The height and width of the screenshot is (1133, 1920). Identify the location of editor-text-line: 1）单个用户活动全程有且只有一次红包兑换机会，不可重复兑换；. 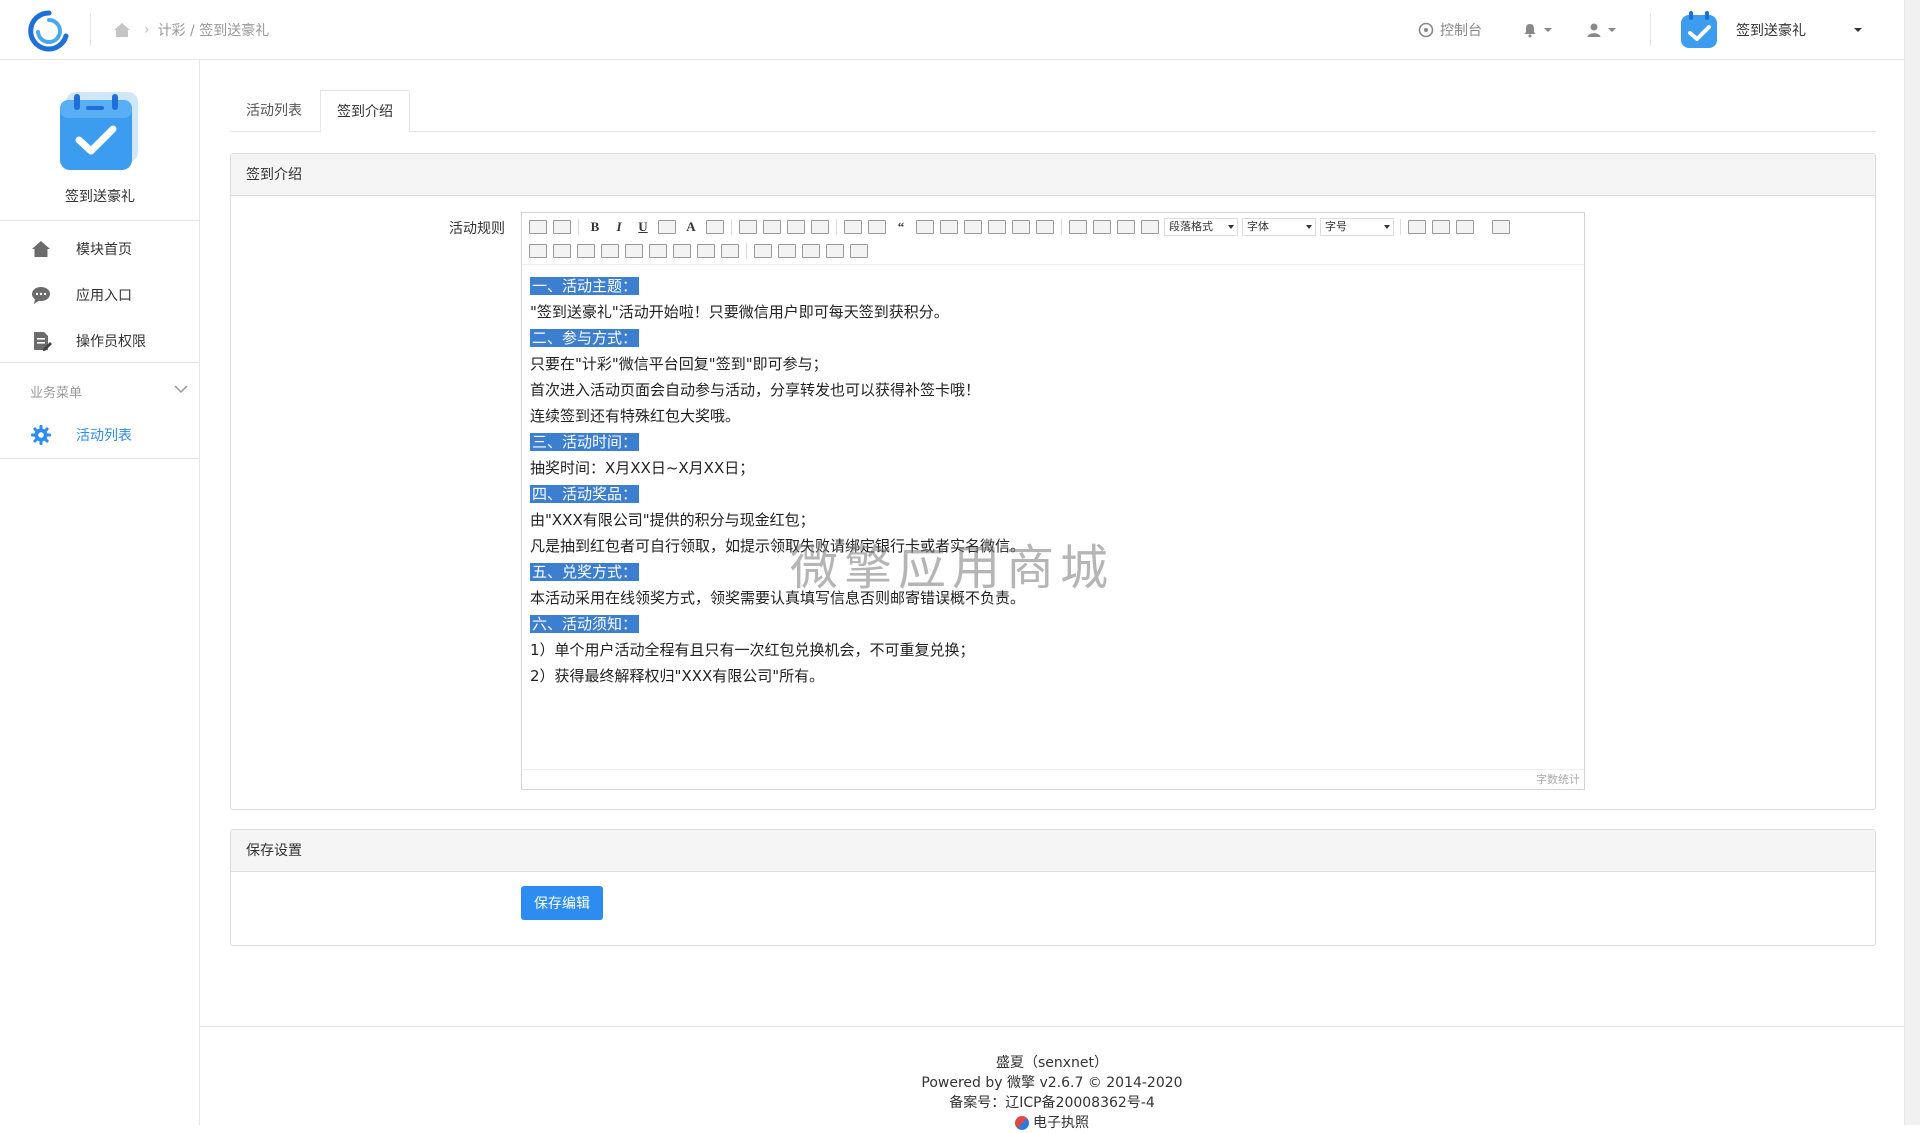
(1053, 650).